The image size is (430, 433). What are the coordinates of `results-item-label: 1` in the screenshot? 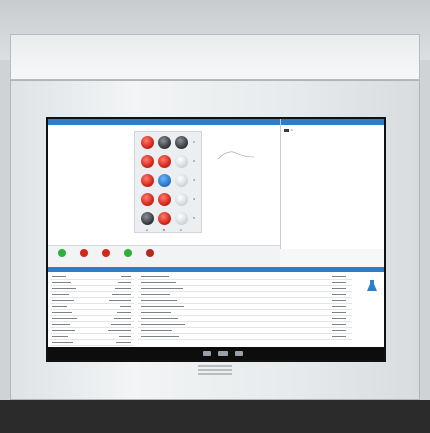 It's located at (292, 130).